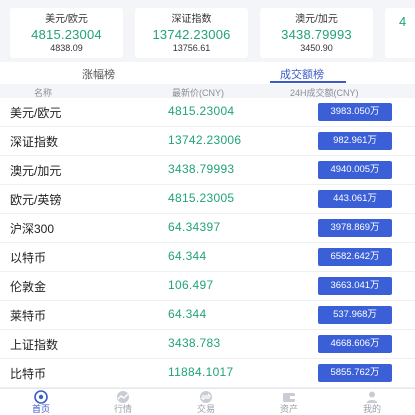  I want to click on table-row: 美元/欧元 4815.23004 3983.050万, so click(207, 112).